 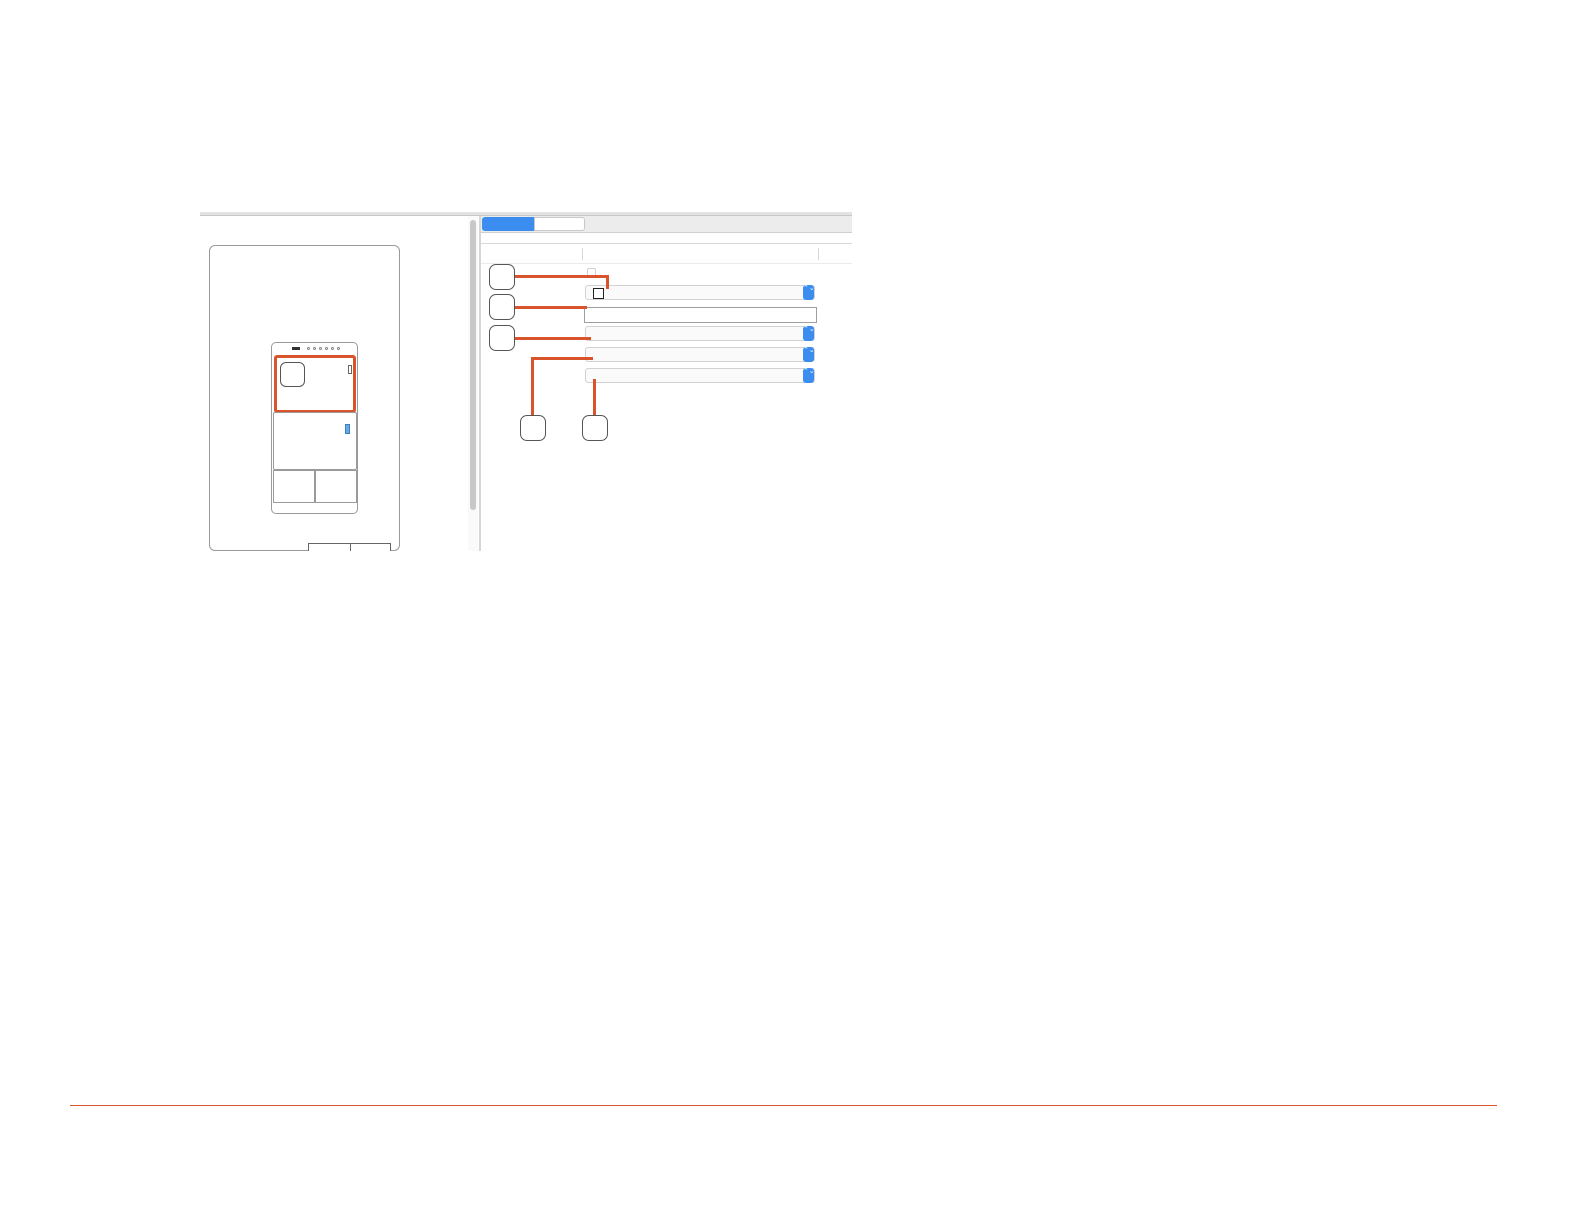 I want to click on tab-bar, so click(x=666, y=224).